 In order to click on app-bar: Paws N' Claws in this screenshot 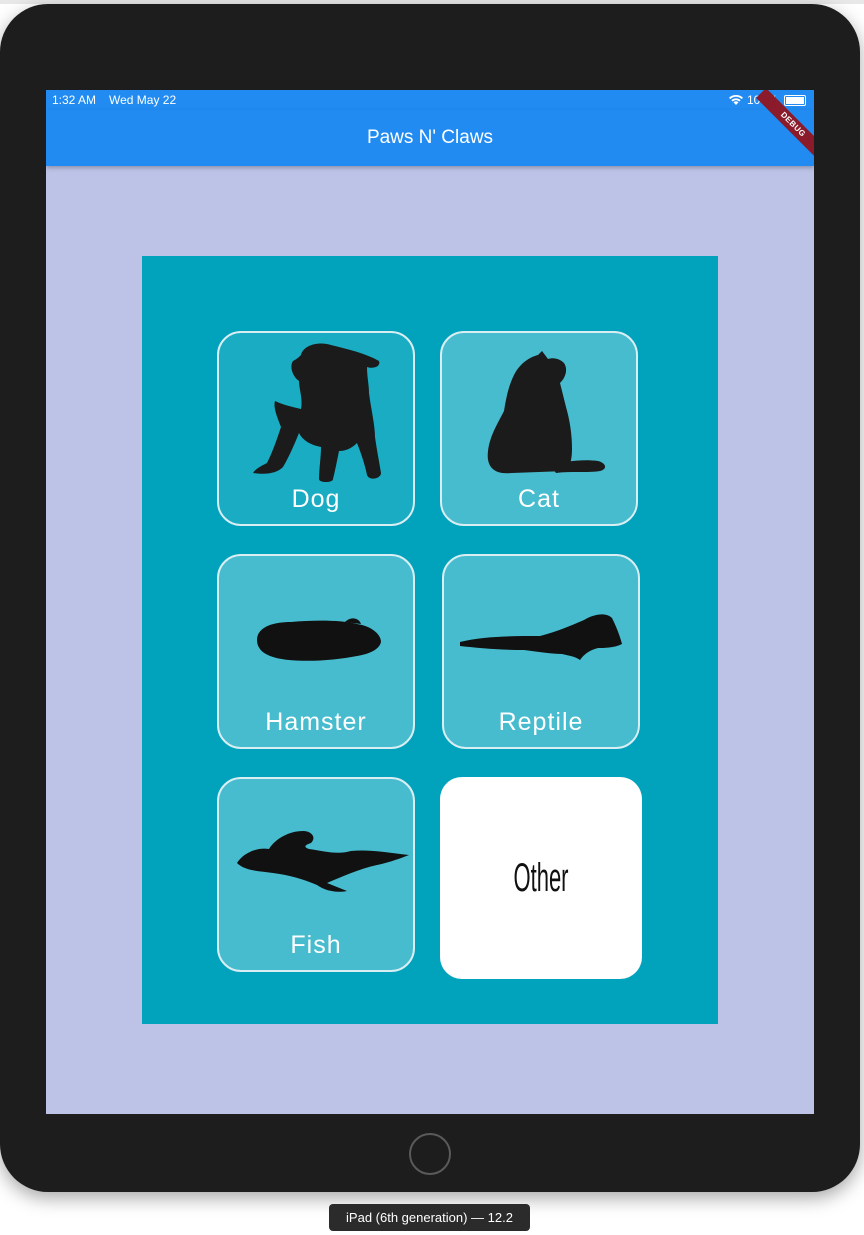, I will do `click(430, 138)`.